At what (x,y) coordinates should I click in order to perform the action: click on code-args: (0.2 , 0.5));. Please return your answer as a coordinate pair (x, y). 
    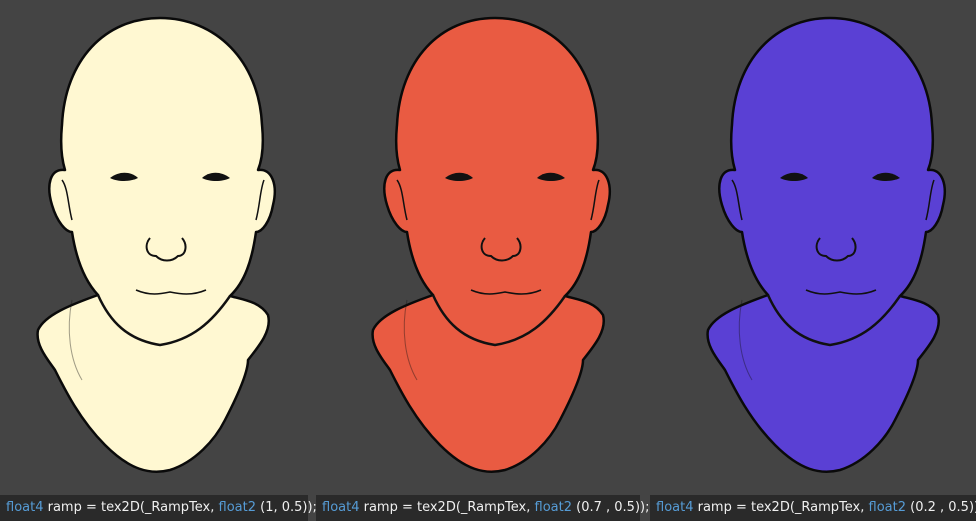
    Looking at the image, I should click on (941, 507).